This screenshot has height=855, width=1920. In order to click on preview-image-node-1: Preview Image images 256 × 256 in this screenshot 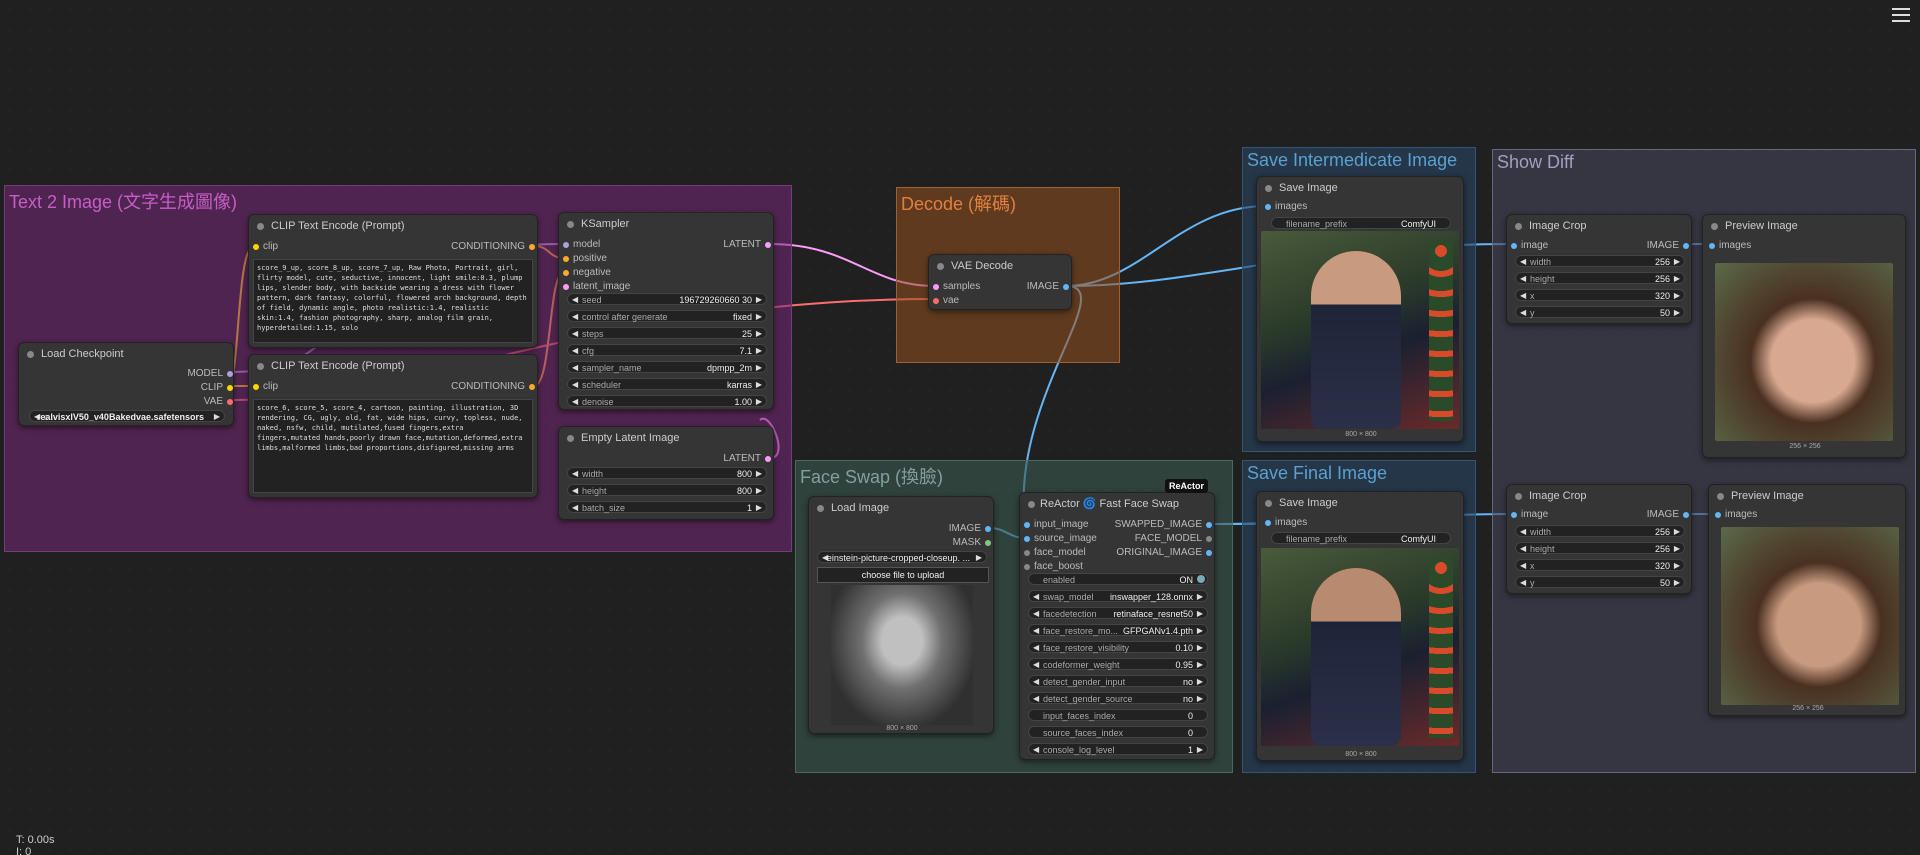, I will do `click(1804, 336)`.